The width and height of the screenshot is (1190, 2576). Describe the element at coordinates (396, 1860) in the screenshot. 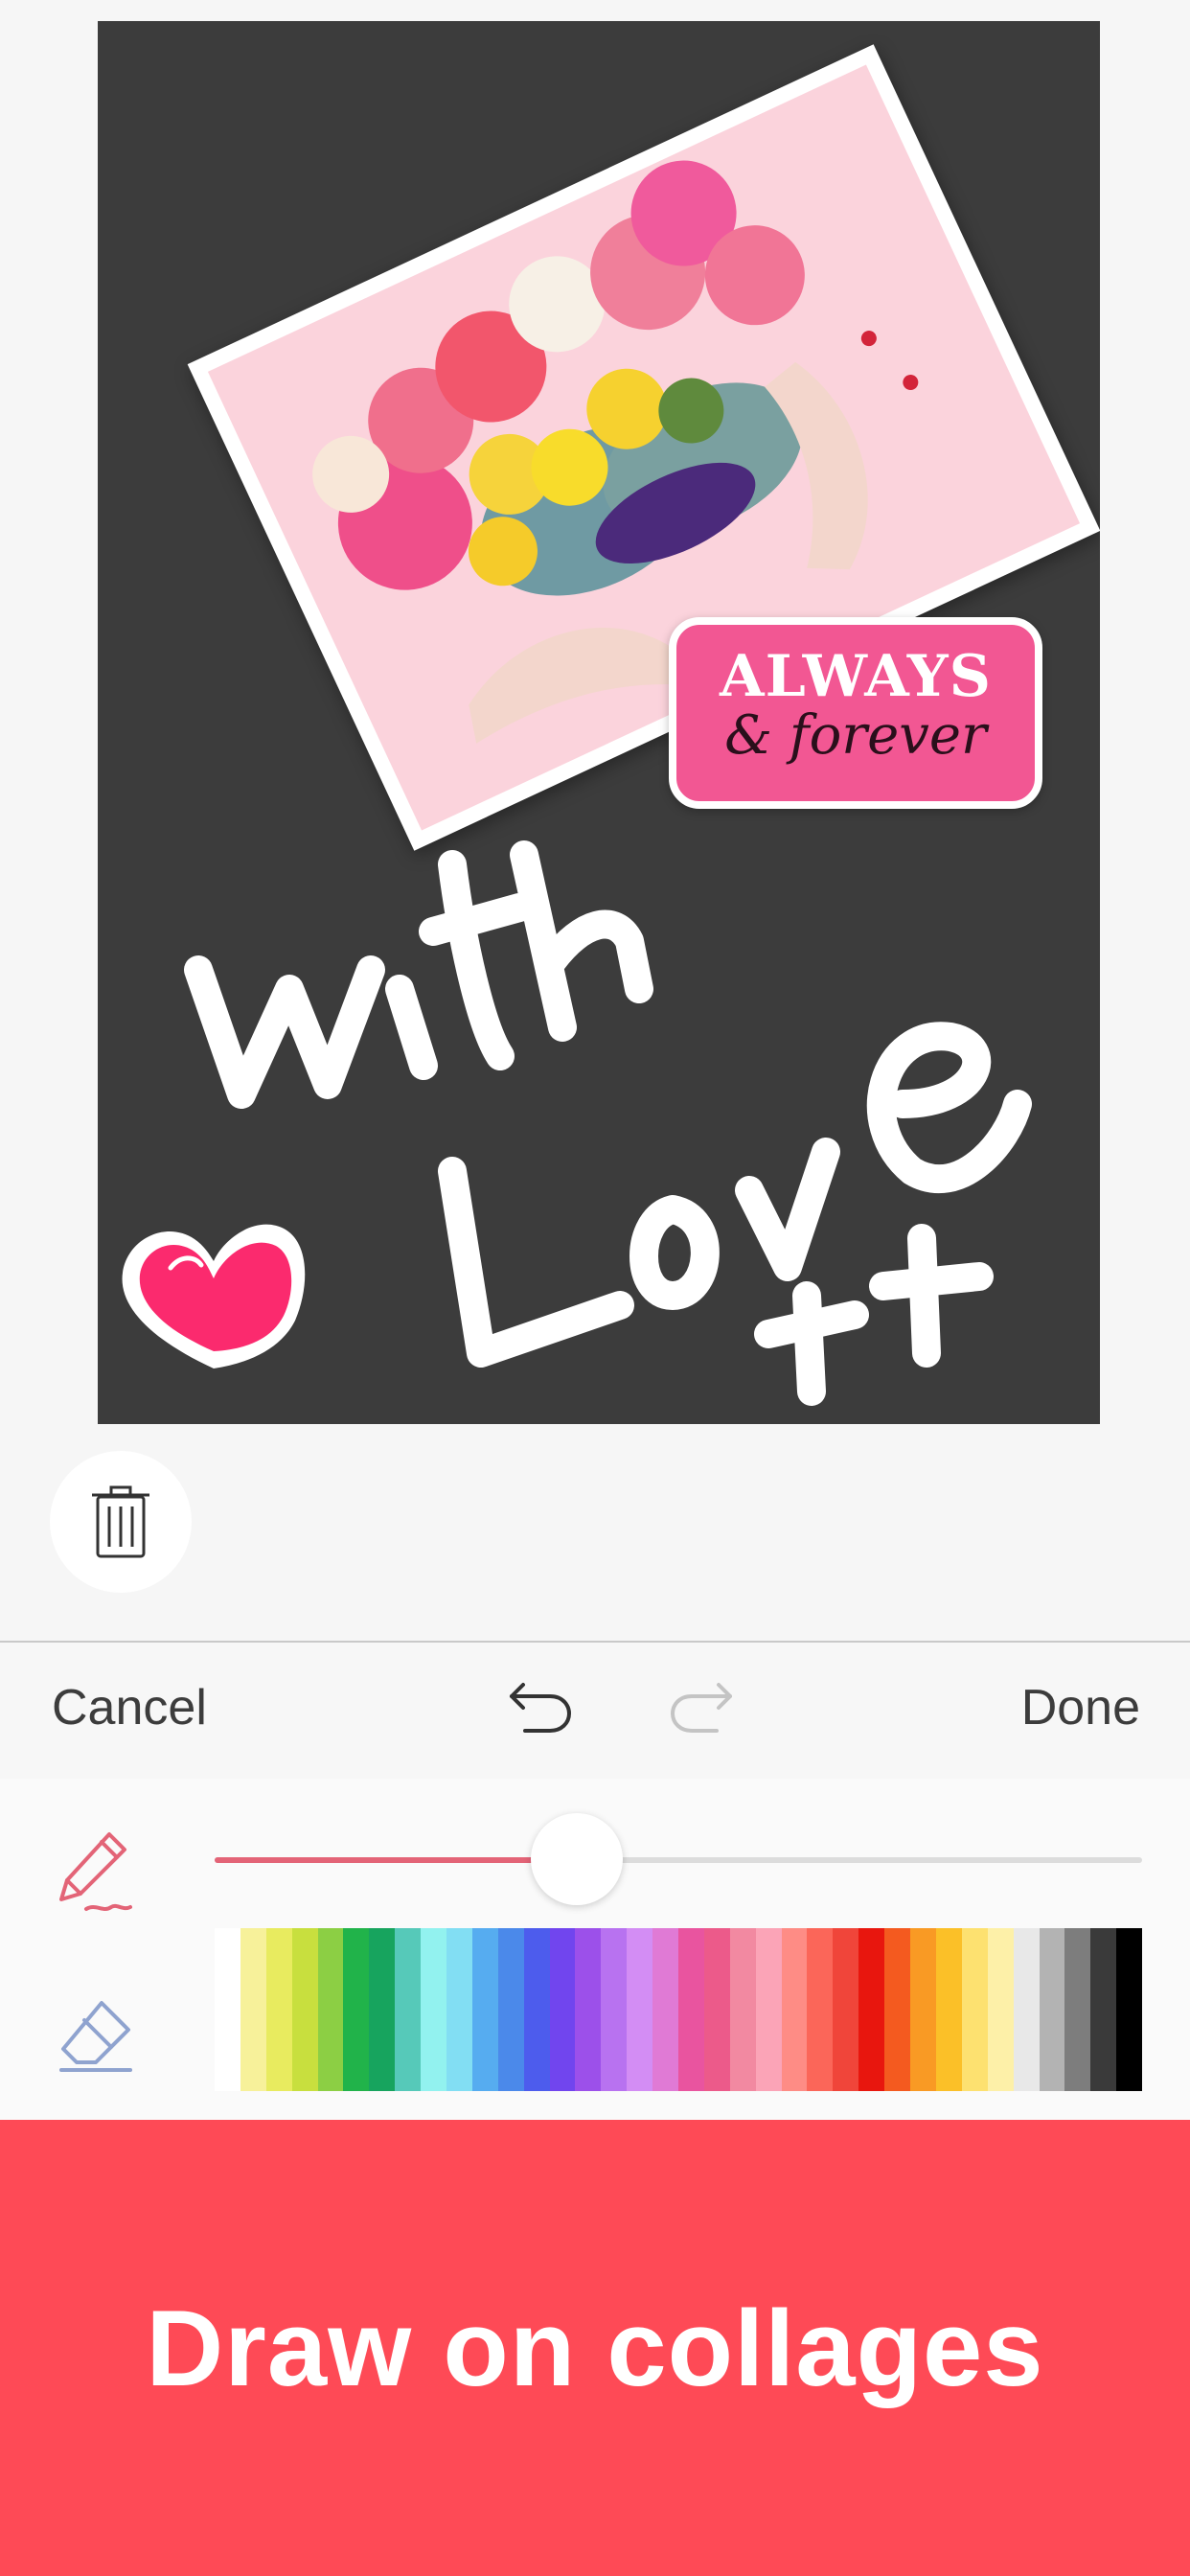

I see `brush-size-fill` at that location.